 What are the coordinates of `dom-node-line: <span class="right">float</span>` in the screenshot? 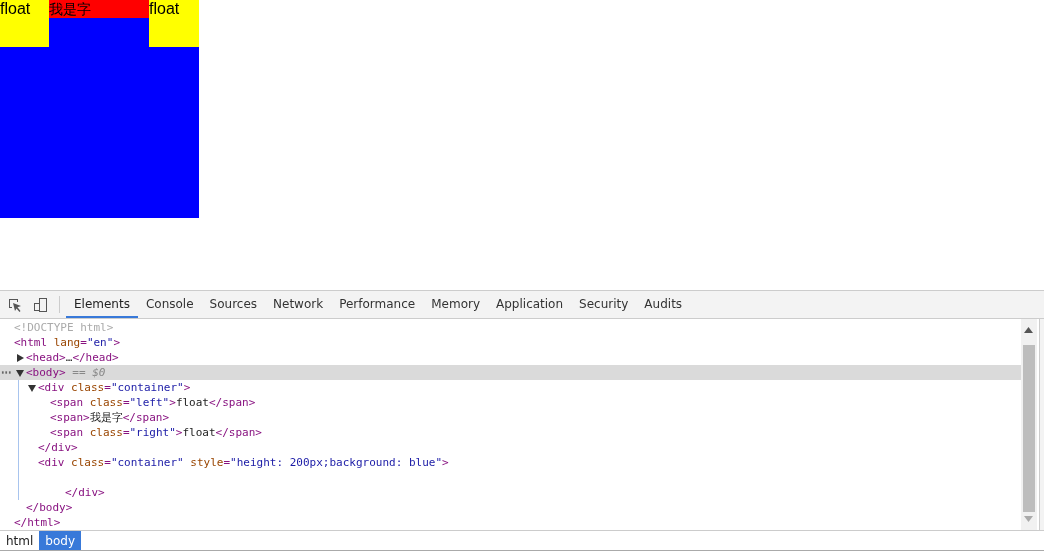 It's located at (510, 432).